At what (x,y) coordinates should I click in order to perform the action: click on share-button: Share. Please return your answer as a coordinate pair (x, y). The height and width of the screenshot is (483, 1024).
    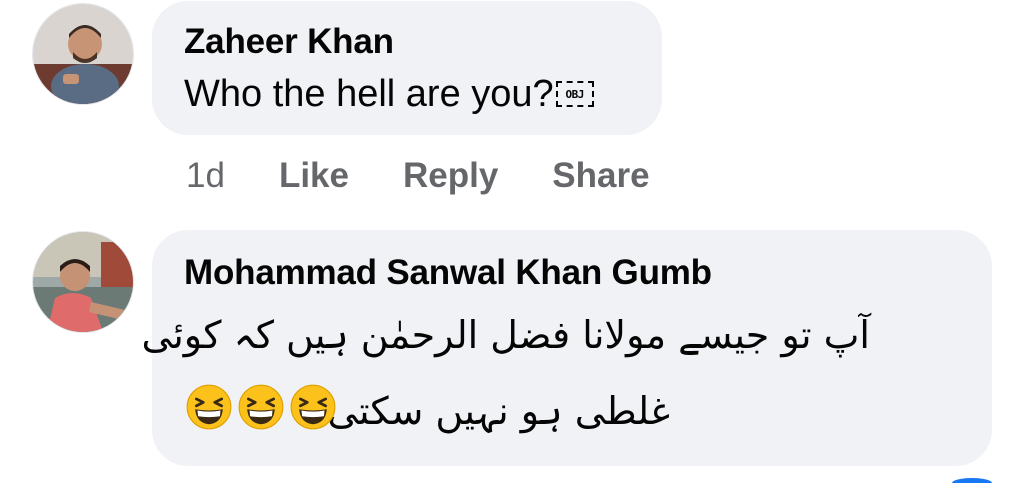
    Looking at the image, I should click on (600, 176).